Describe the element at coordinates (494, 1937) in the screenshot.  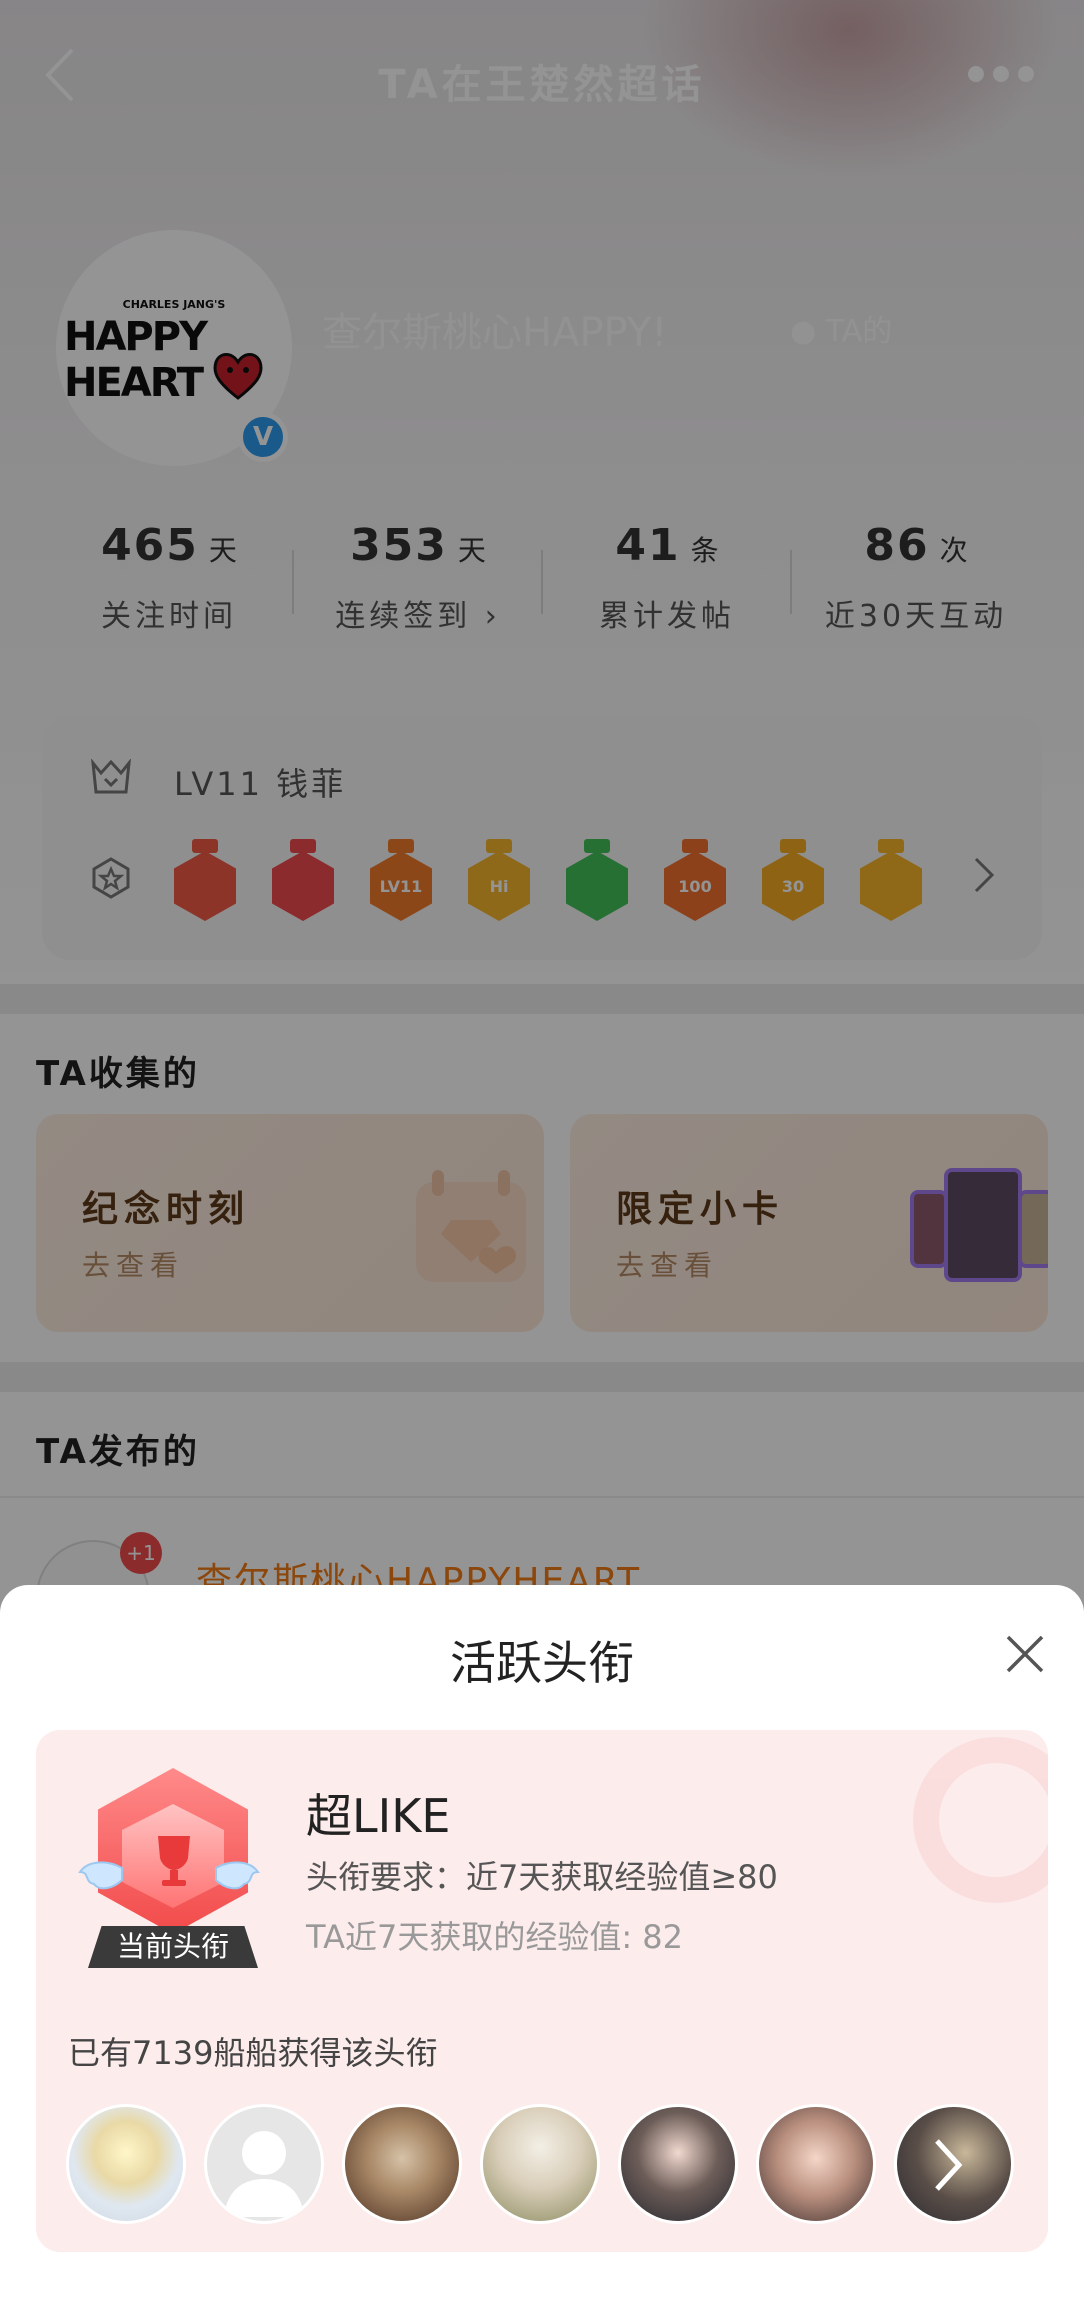
I see `title-experience: TA近7天获取的经验值: 82` at that location.